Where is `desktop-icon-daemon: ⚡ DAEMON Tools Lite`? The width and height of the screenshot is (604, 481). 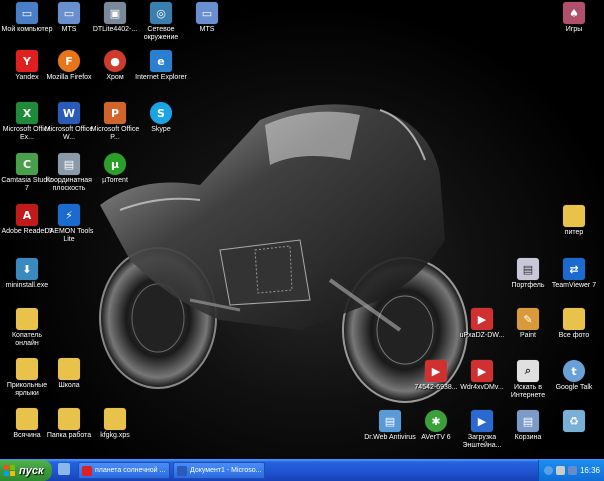 desktop-icon-daemon: ⚡ DAEMON Tools Lite is located at coordinates (69, 224).